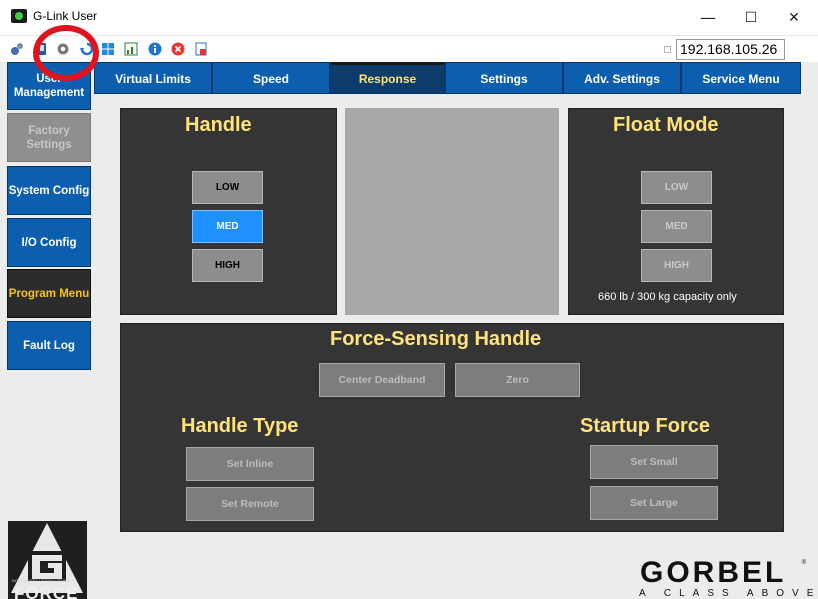  I want to click on tab-settings: Settings, so click(504, 78).